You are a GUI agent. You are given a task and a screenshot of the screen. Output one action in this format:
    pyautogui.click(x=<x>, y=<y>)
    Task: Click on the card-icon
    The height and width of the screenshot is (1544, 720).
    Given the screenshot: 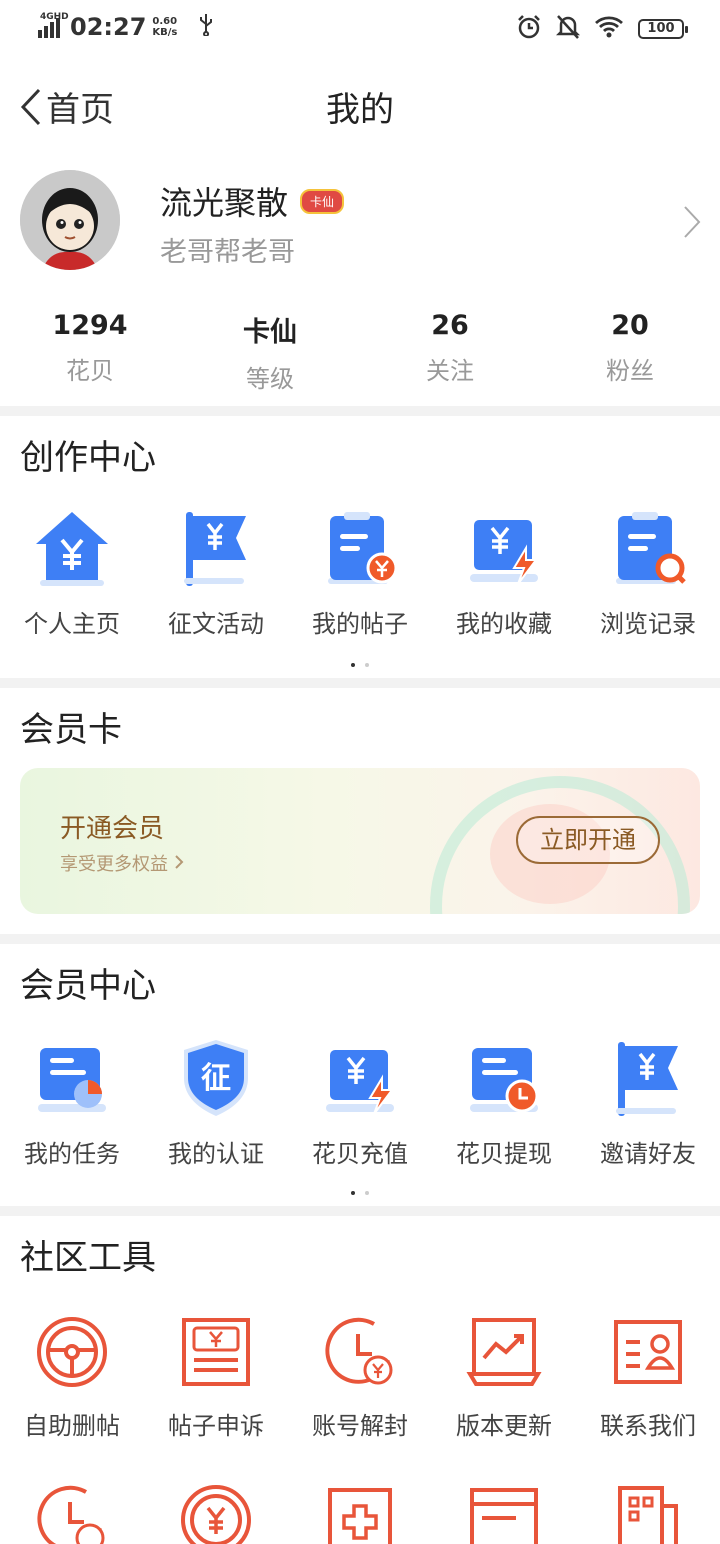 What is the action you would take?
    pyautogui.click(x=504, y=1516)
    